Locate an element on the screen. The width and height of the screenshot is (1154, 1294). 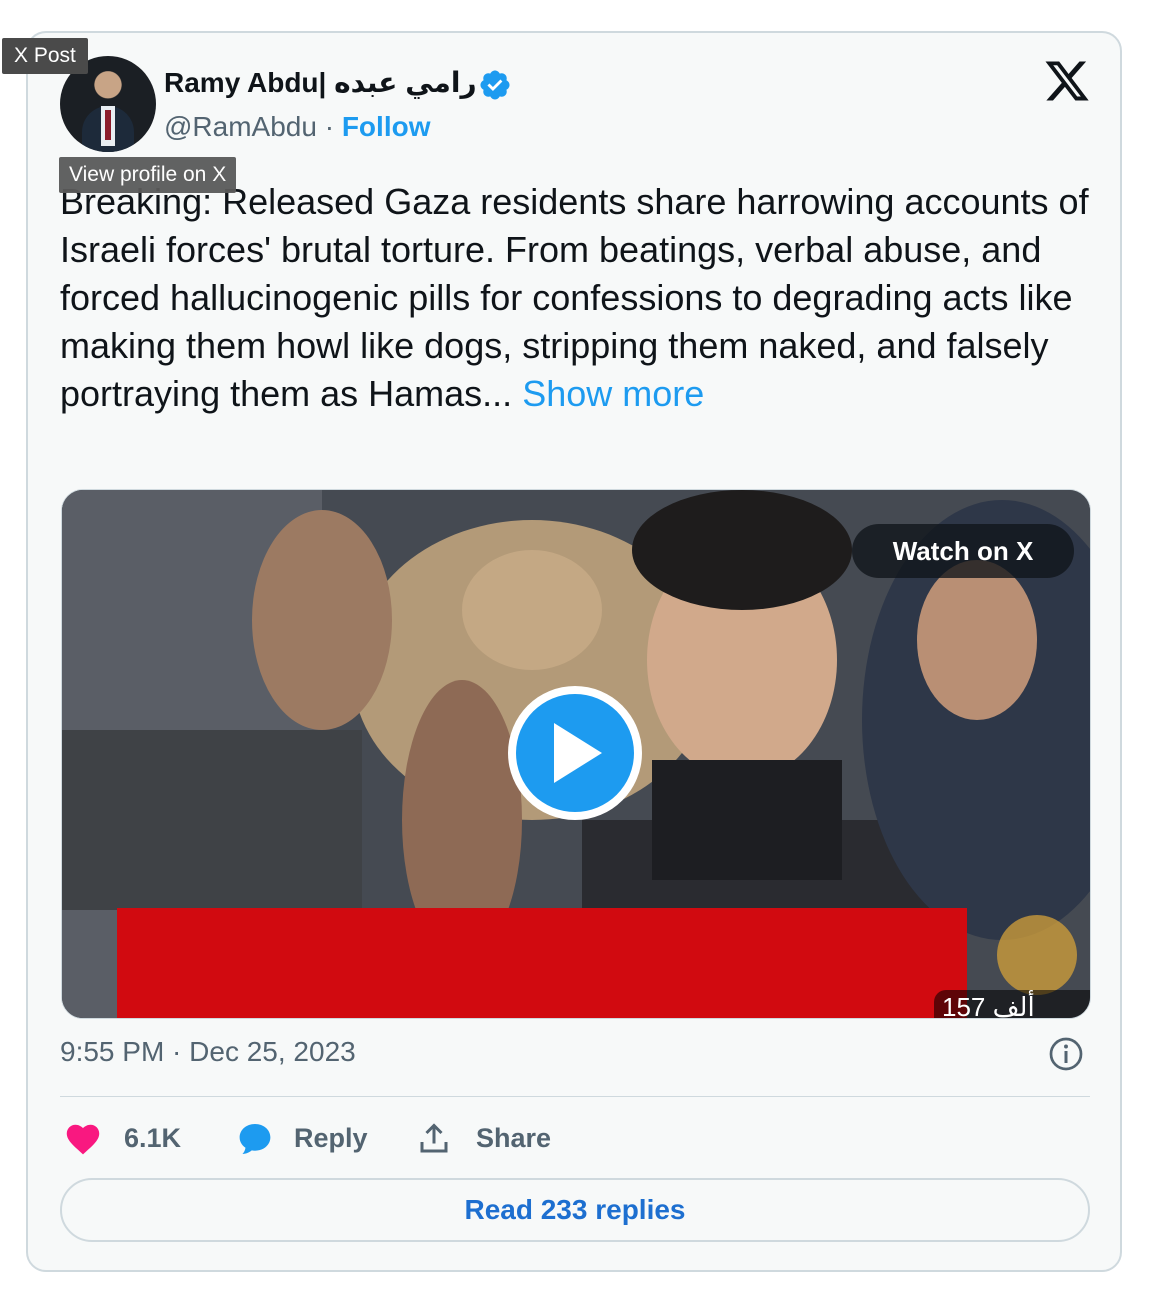
author-handle-row: @RamAbdu · Follow is located at coordinates (297, 127).